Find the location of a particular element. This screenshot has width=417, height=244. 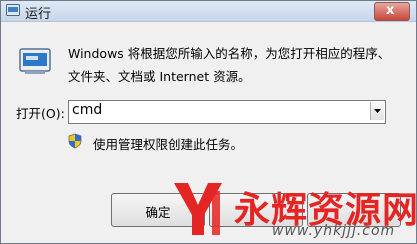

dropdown-button is located at coordinates (377, 111).